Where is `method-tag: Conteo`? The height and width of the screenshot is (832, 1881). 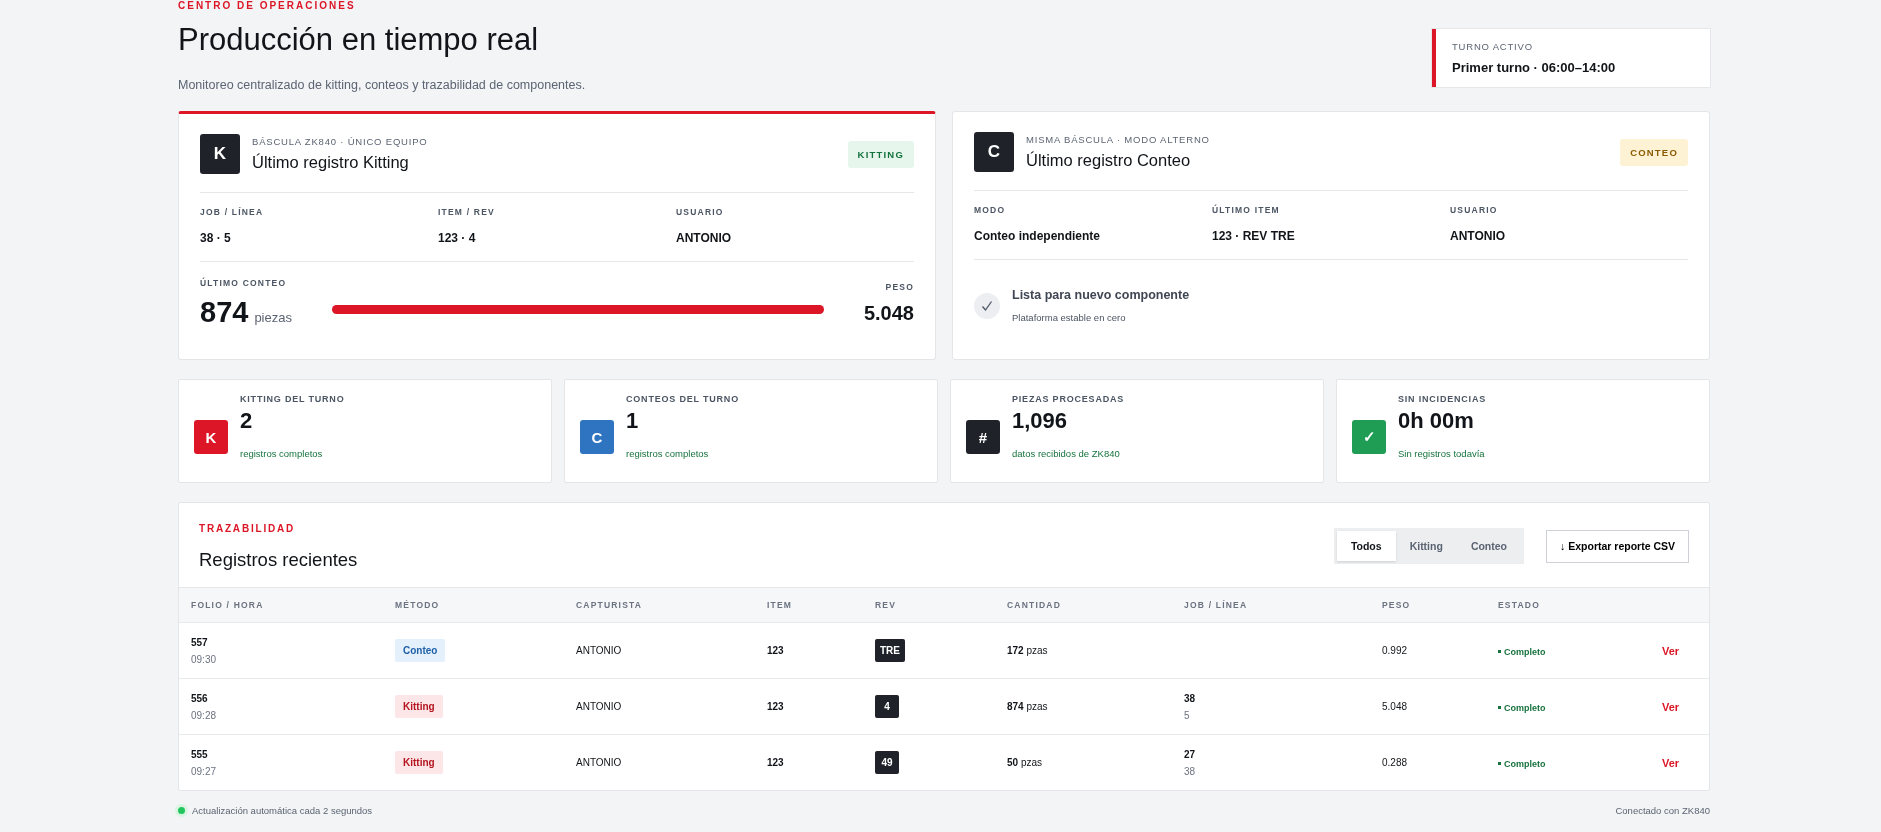
method-tag: Conteo is located at coordinates (420, 650).